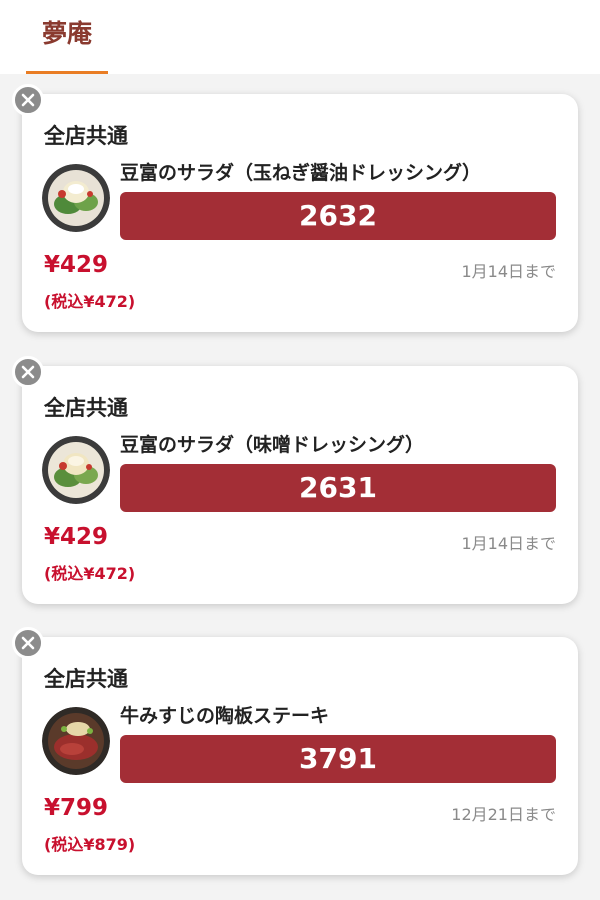 The height and width of the screenshot is (900, 600). I want to click on top-bar: 夢庵, so click(300, 37).